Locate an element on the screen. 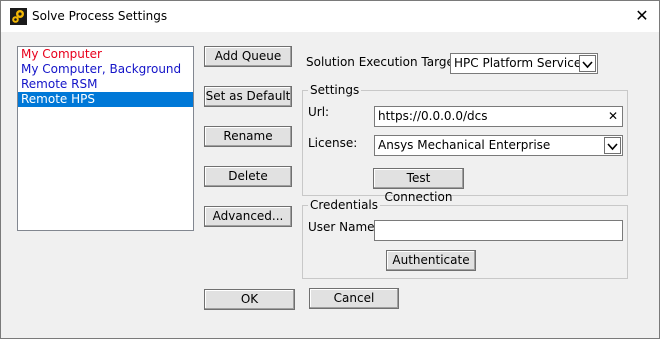 This screenshot has height=339, width=660. execution-target-label: Solution Execution Target: is located at coordinates (384, 62).